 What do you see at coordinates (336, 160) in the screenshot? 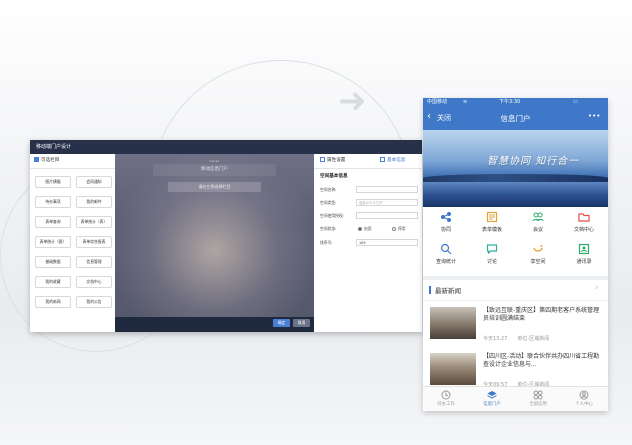
I see `tab-attributes-label: 属性设置` at bounding box center [336, 160].